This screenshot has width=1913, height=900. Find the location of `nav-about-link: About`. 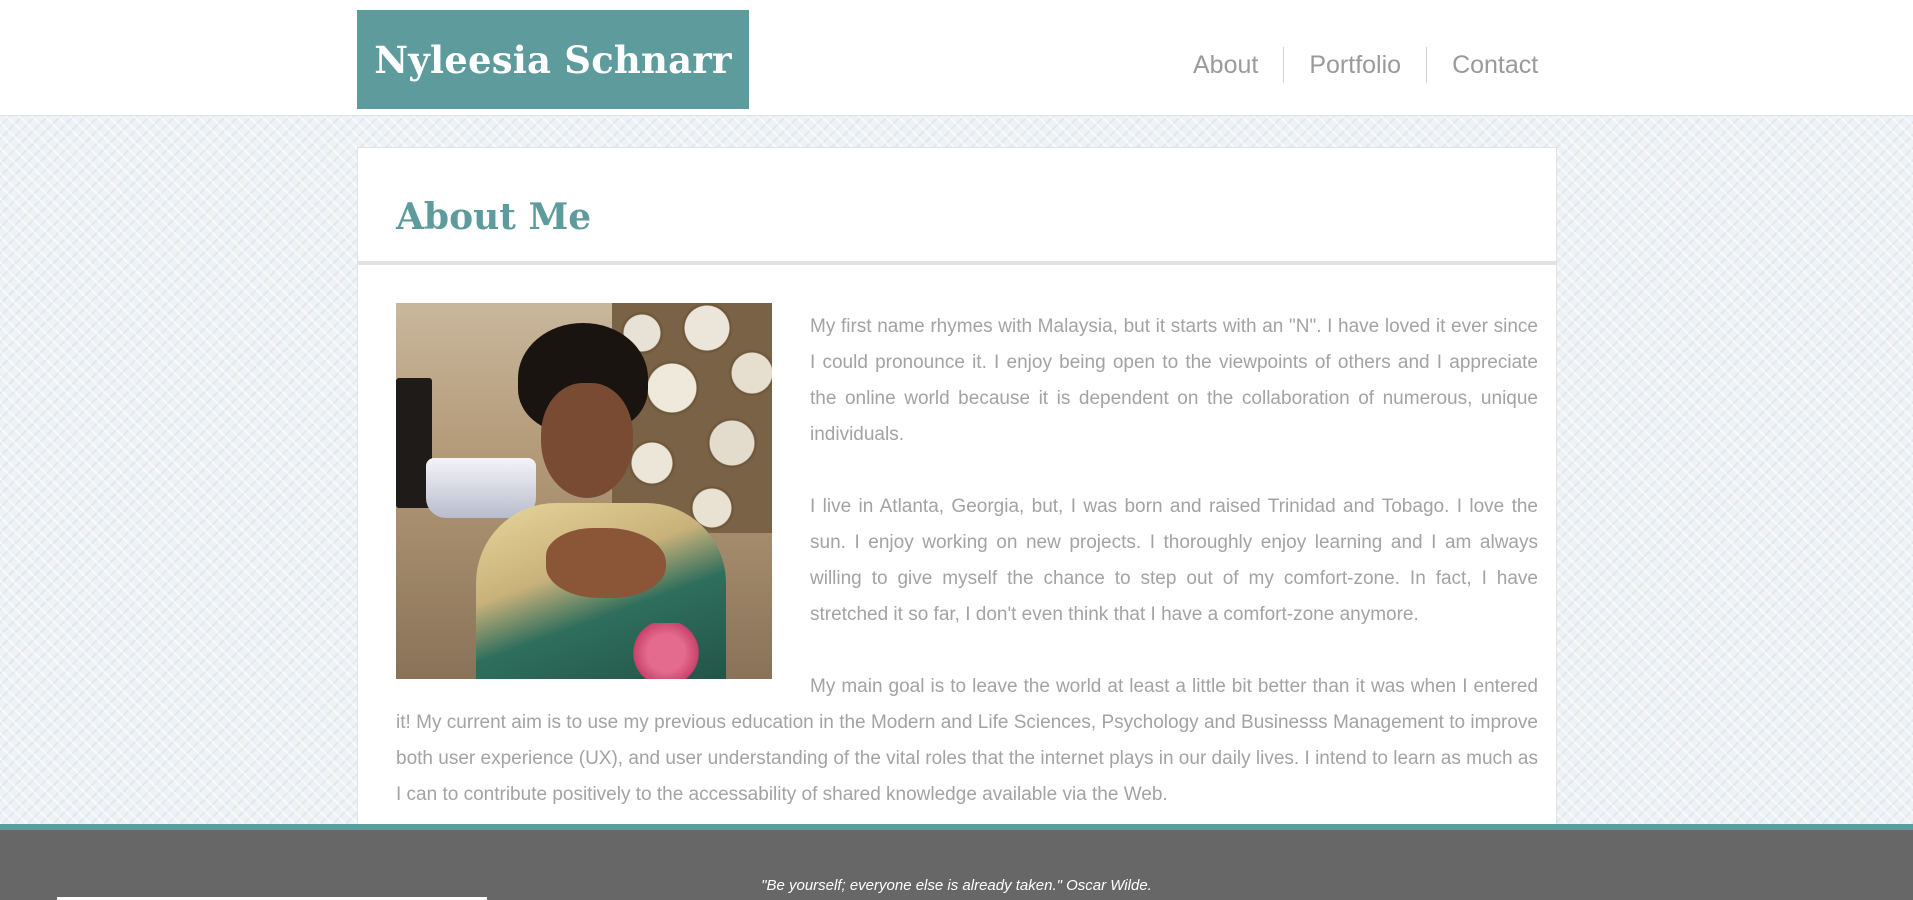

nav-about-link: About is located at coordinates (1231, 65).